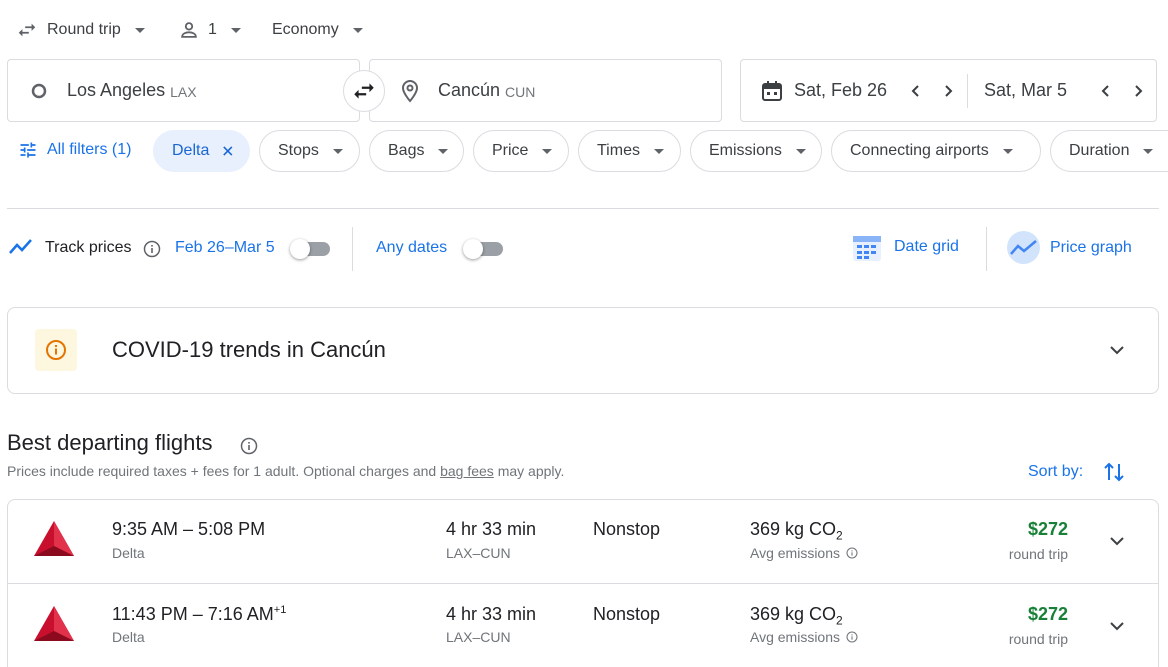  What do you see at coordinates (39, 90) in the screenshot?
I see `origin-circle-icon` at bounding box center [39, 90].